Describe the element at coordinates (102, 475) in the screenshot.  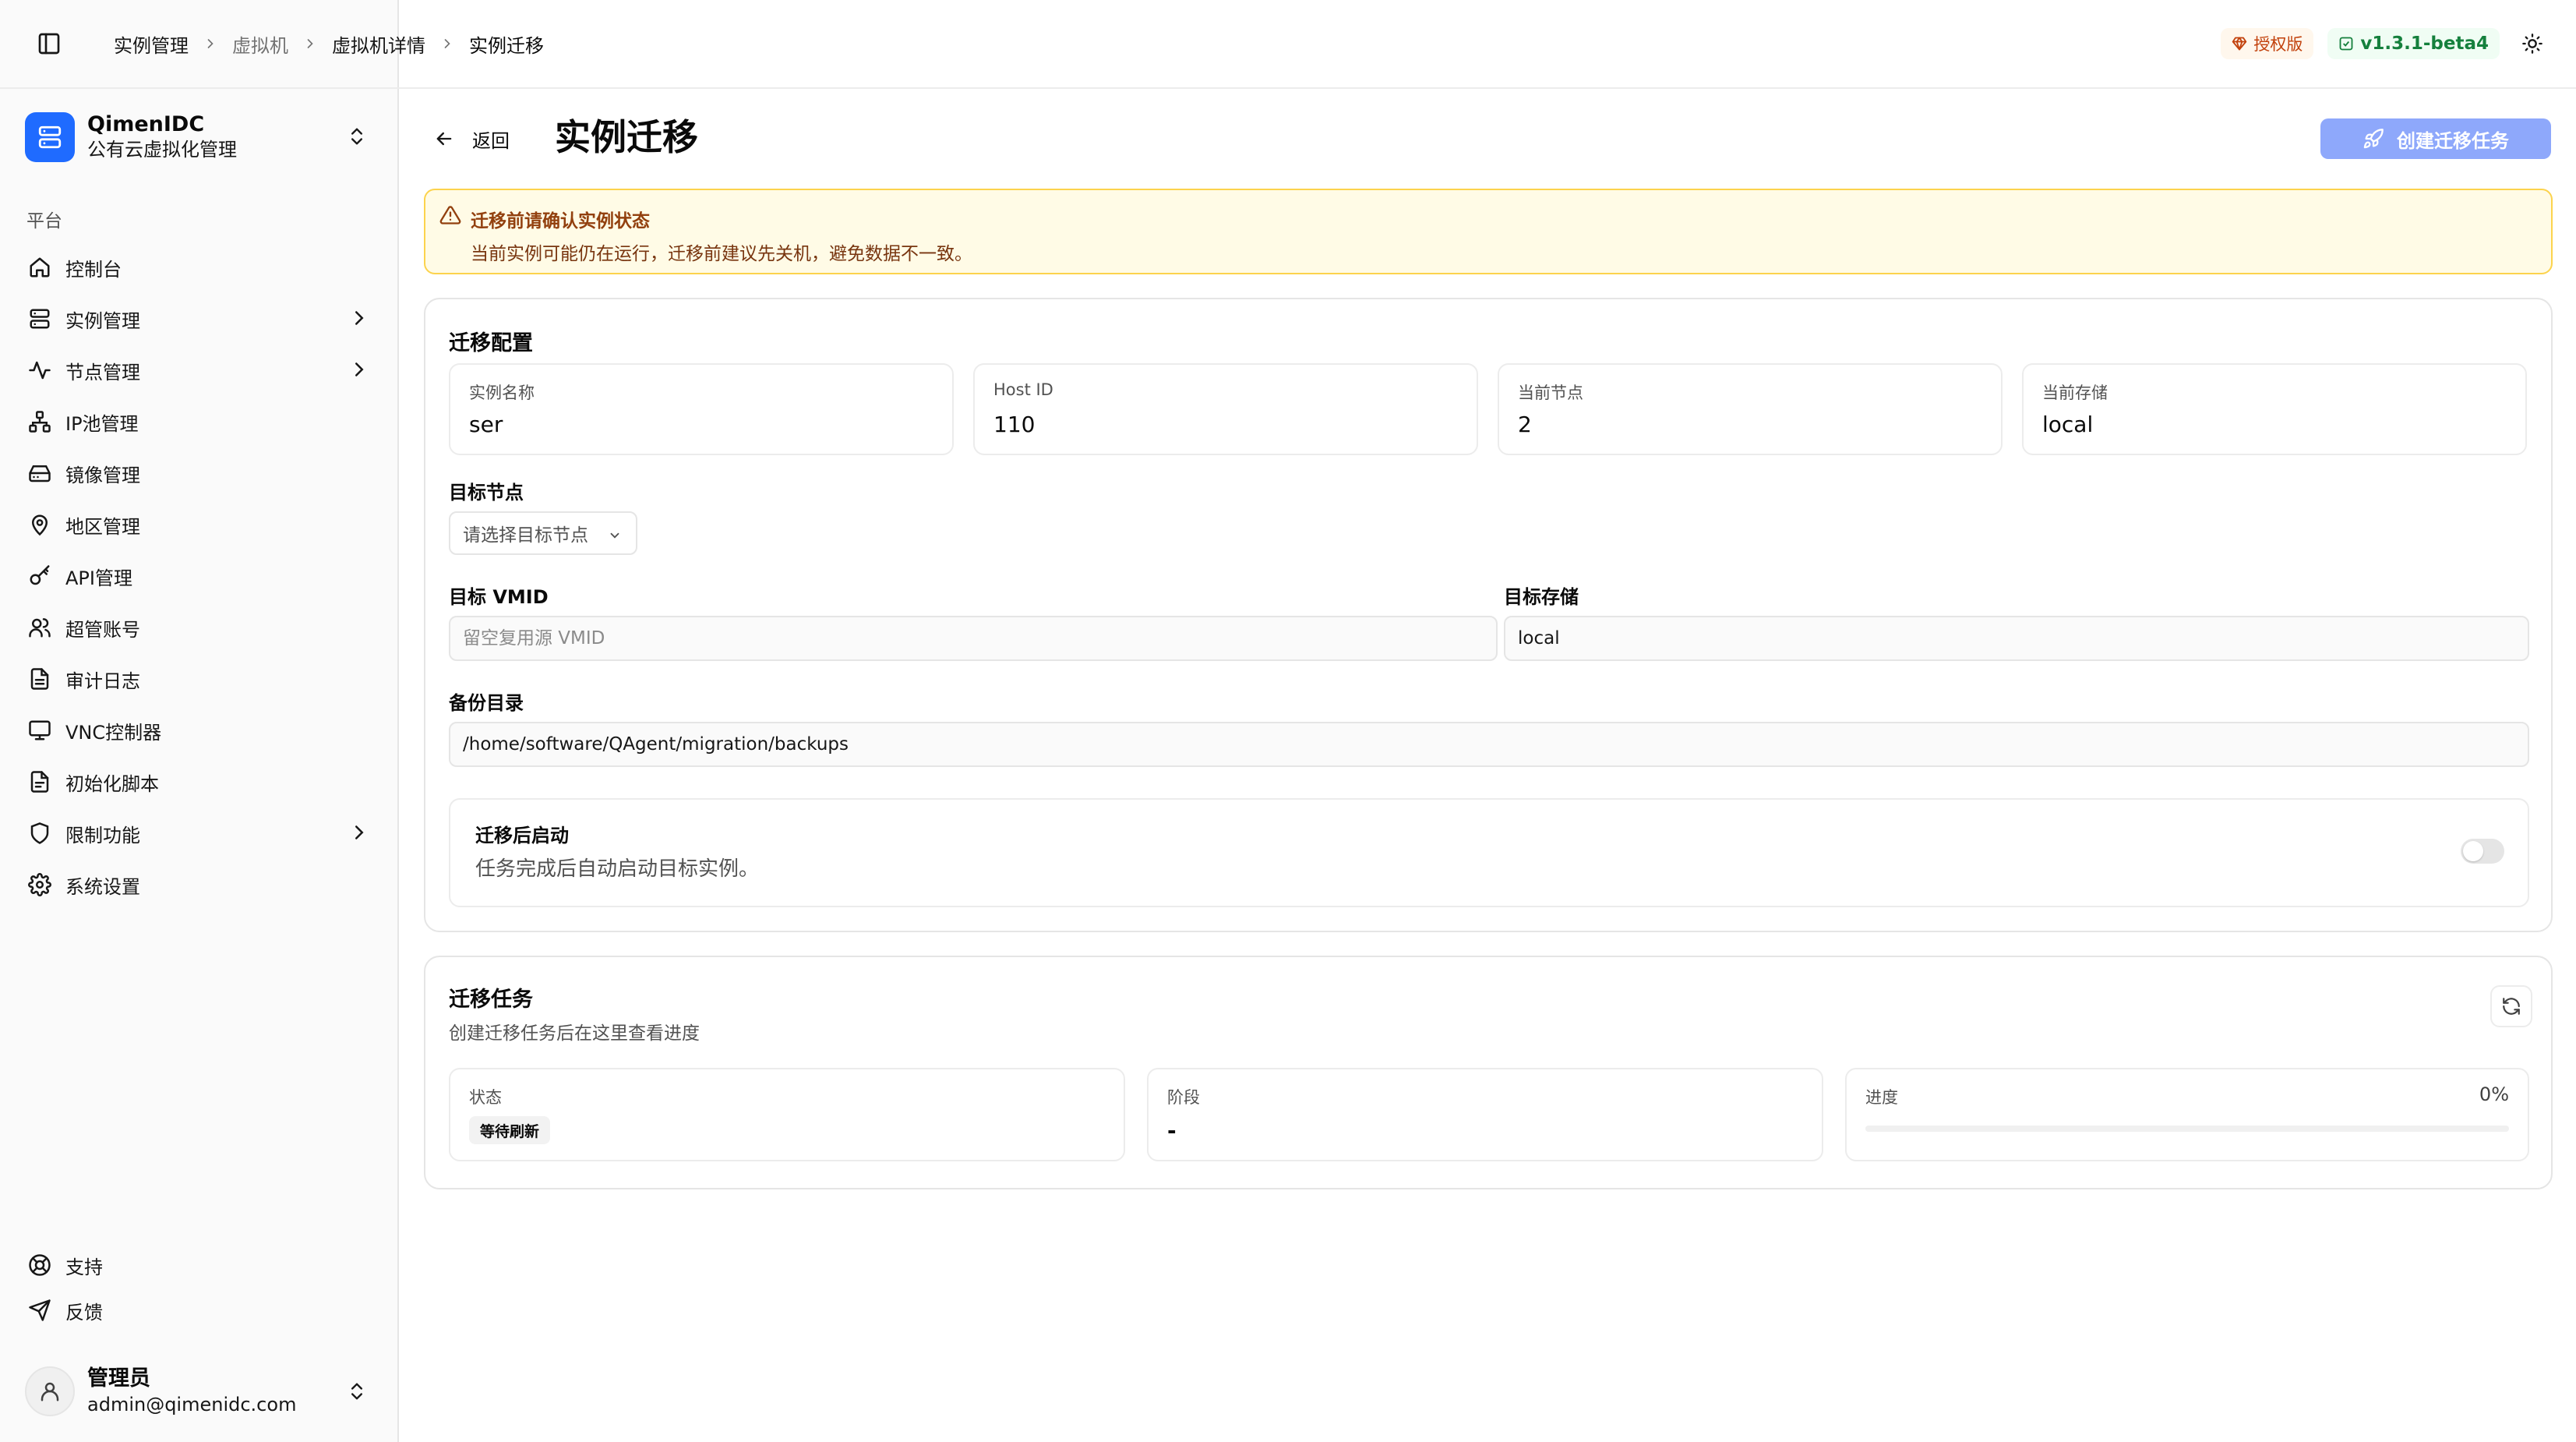
I see `sidebar-item-label: 镜像管理` at that location.